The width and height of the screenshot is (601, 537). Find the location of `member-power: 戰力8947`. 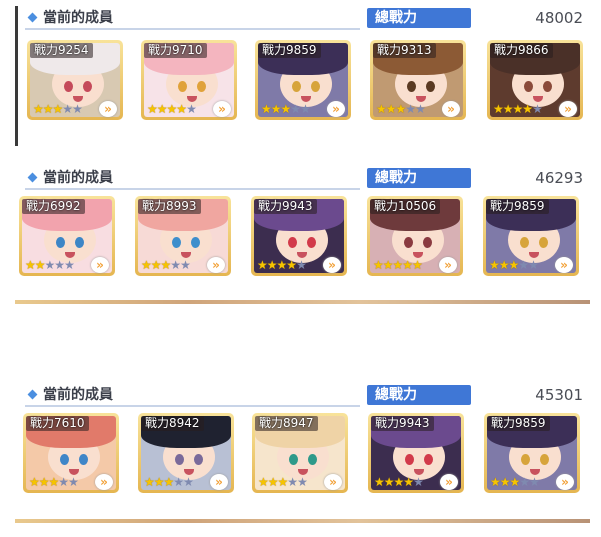

member-power: 戰力8947 is located at coordinates (286, 423).